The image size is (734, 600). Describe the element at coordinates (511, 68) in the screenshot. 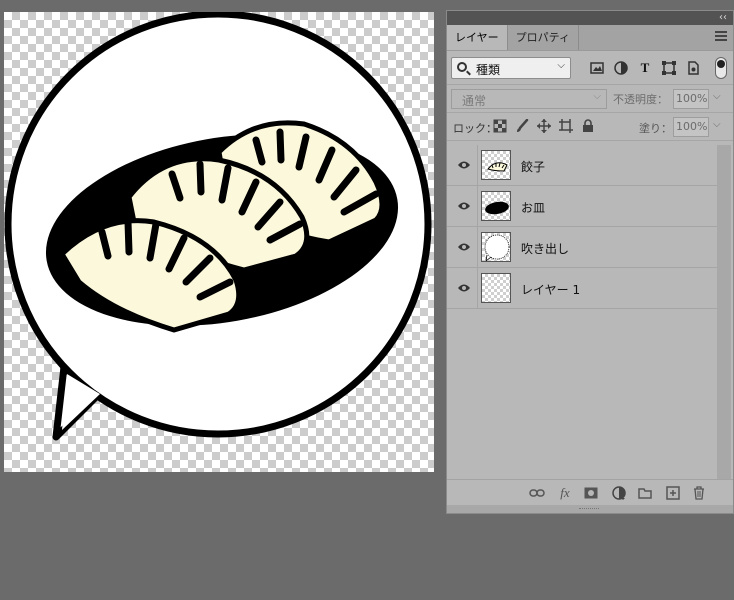

I see `filter-kind-select: 種類 ⌵` at that location.